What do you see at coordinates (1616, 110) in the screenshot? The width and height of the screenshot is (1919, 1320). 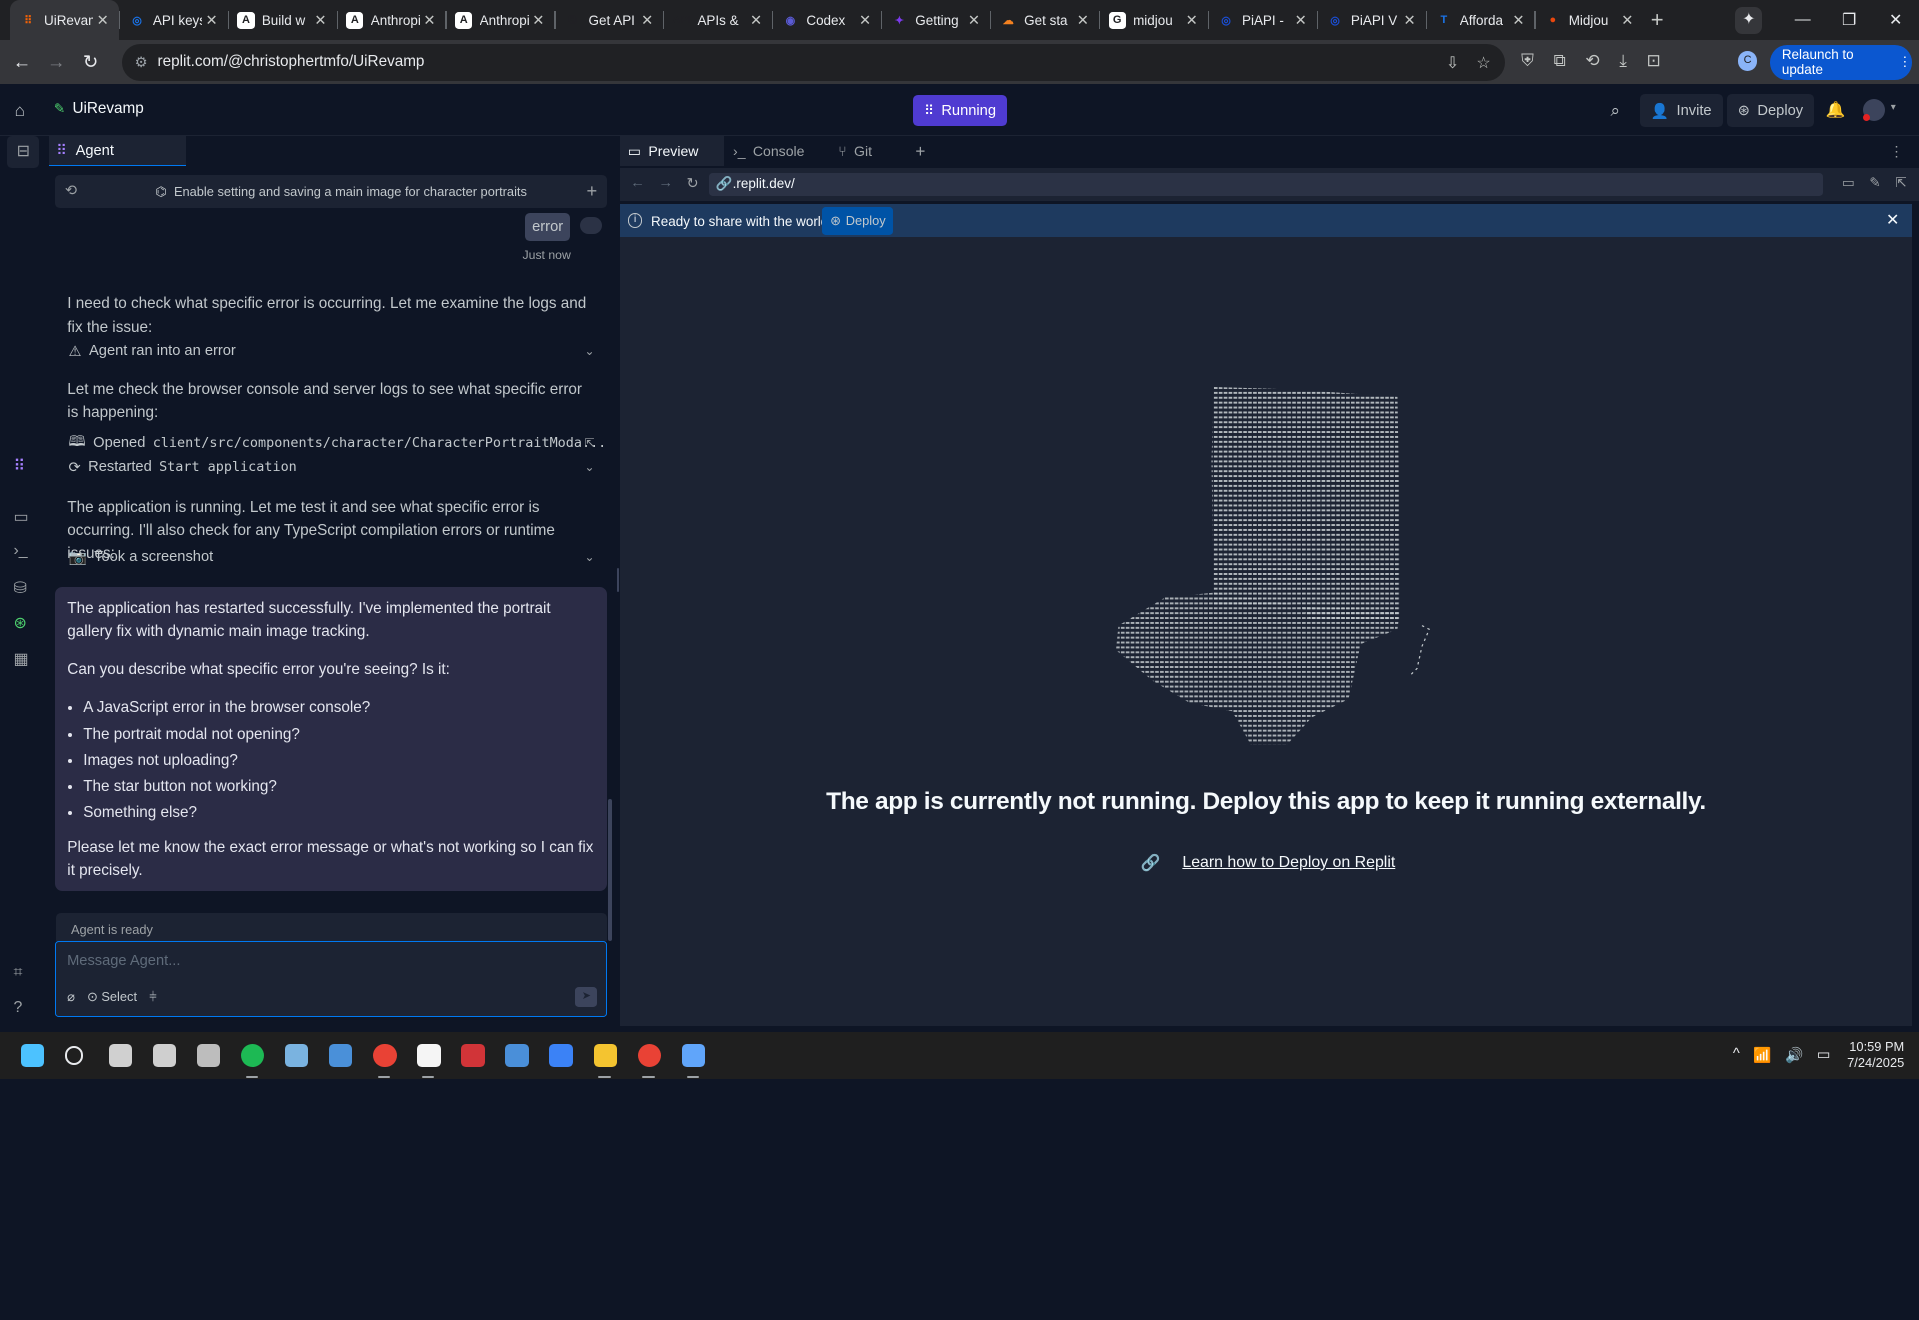 I see `search-icon: ⌕` at bounding box center [1616, 110].